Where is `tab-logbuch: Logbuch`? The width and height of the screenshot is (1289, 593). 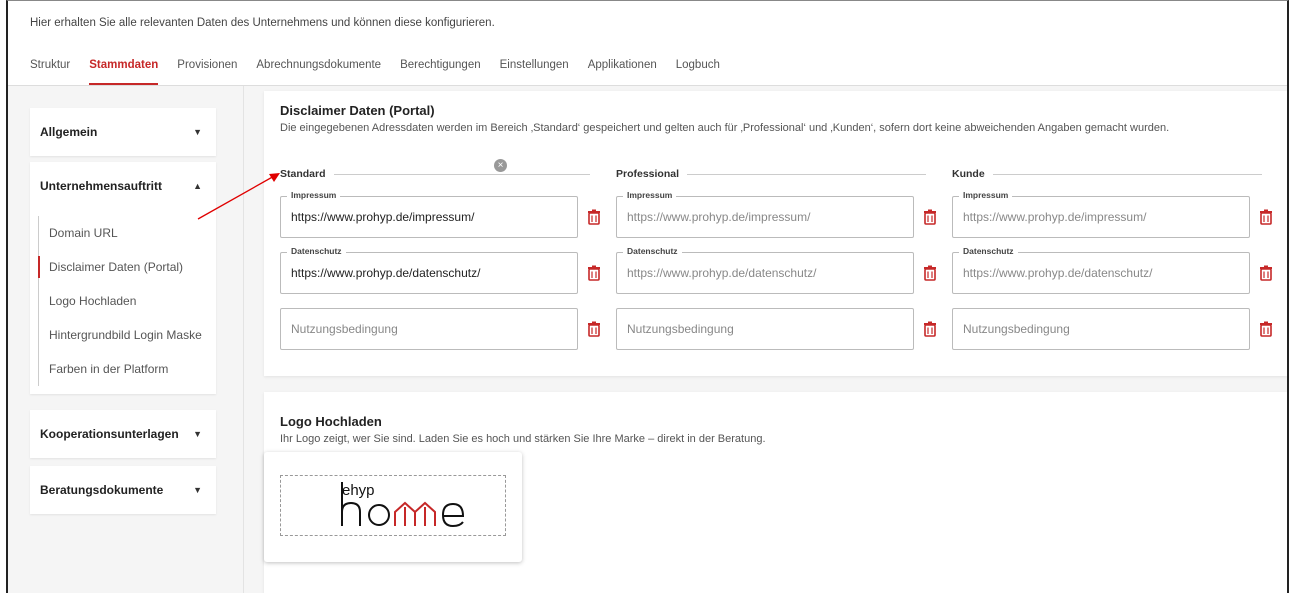 tab-logbuch: Logbuch is located at coordinates (698, 67).